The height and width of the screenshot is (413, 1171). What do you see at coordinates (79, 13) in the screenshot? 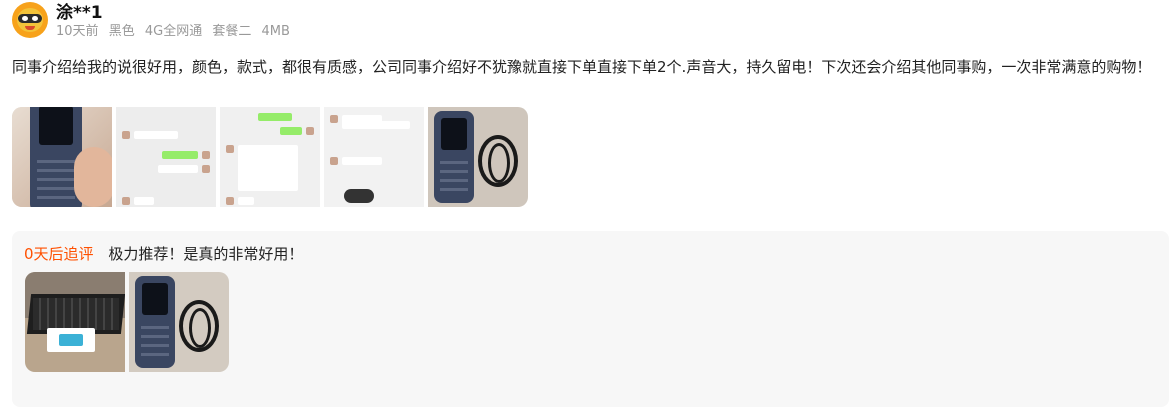
I see `username: 涂**1` at bounding box center [79, 13].